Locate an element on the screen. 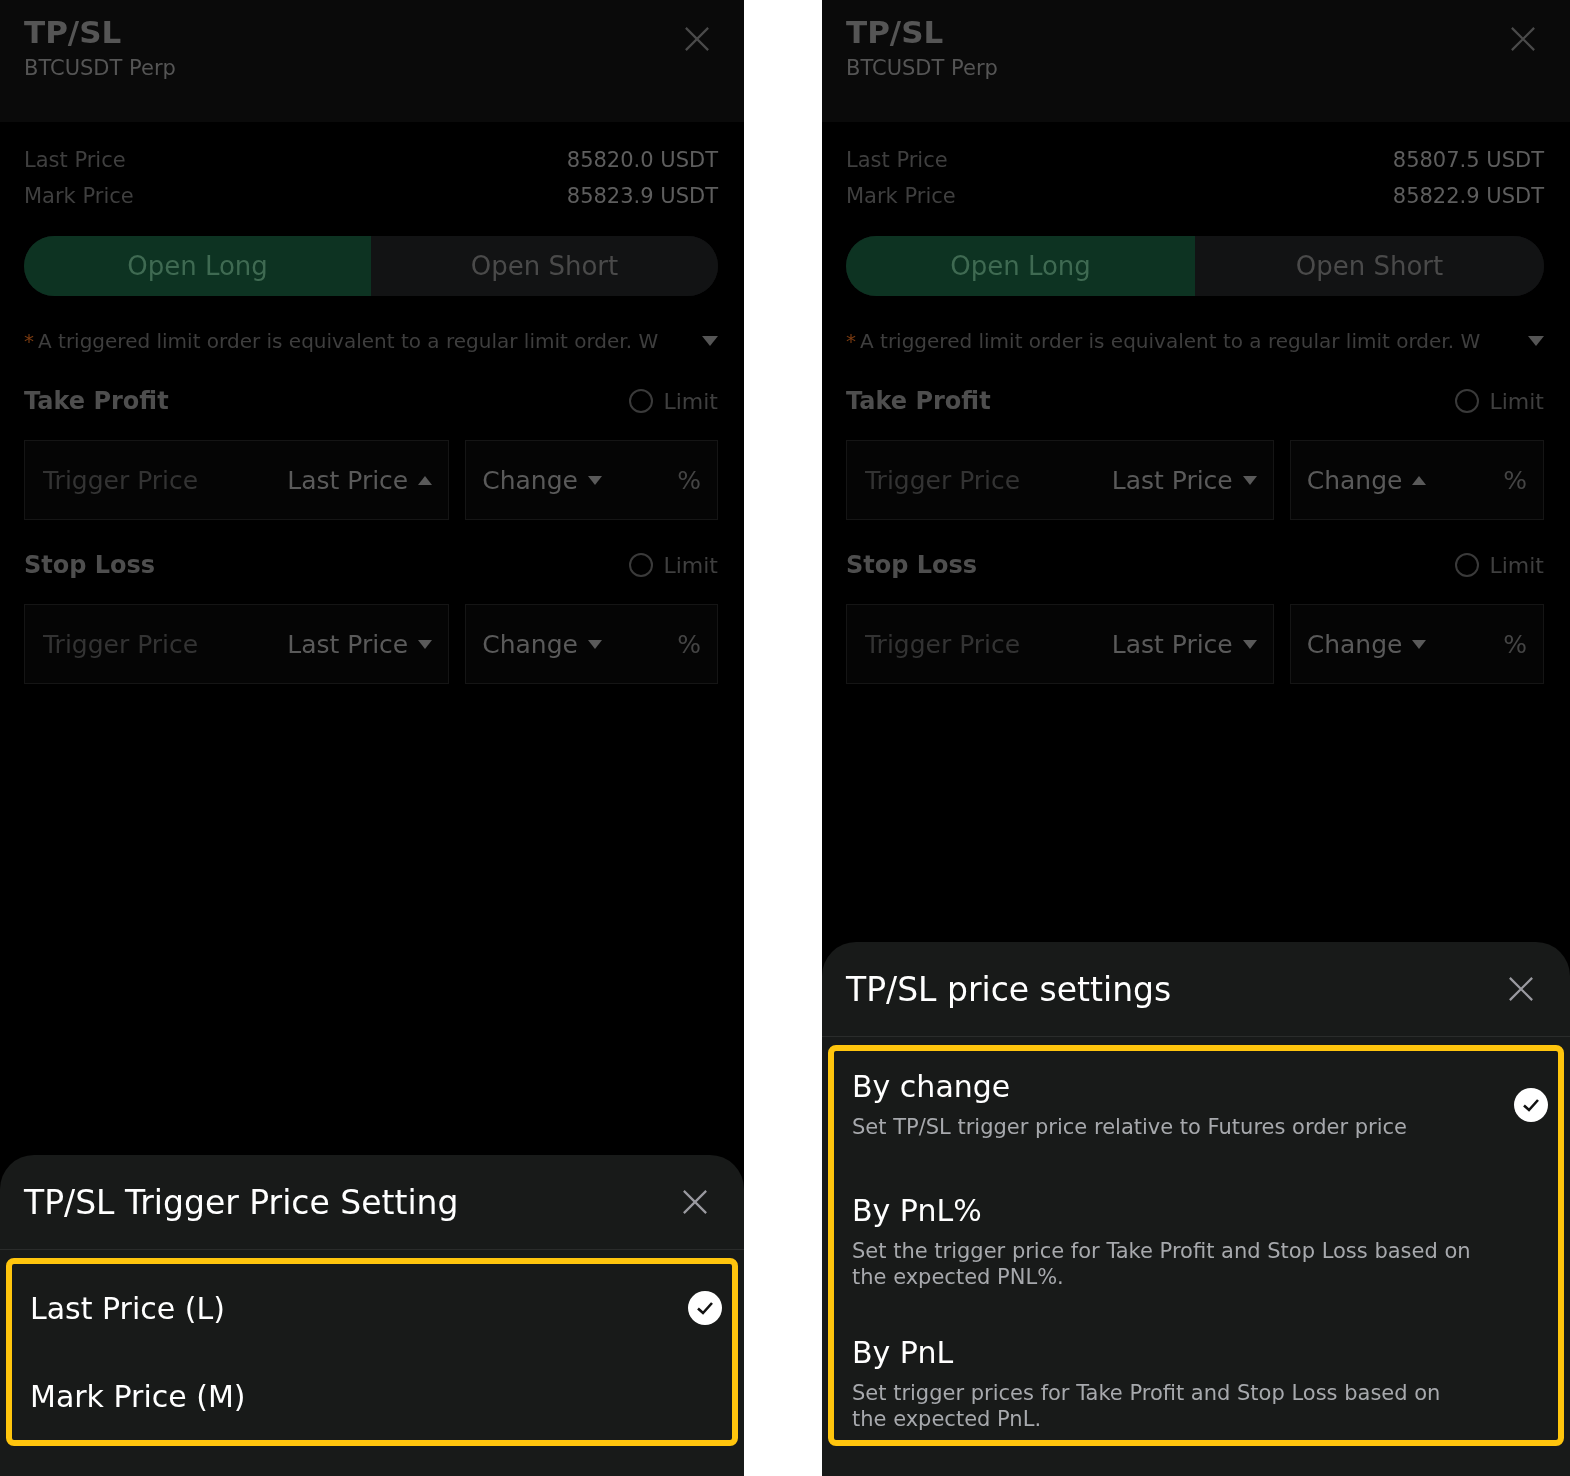 This screenshot has height=1476, width=1570. price-value: 85820.0 USDT is located at coordinates (642, 160).